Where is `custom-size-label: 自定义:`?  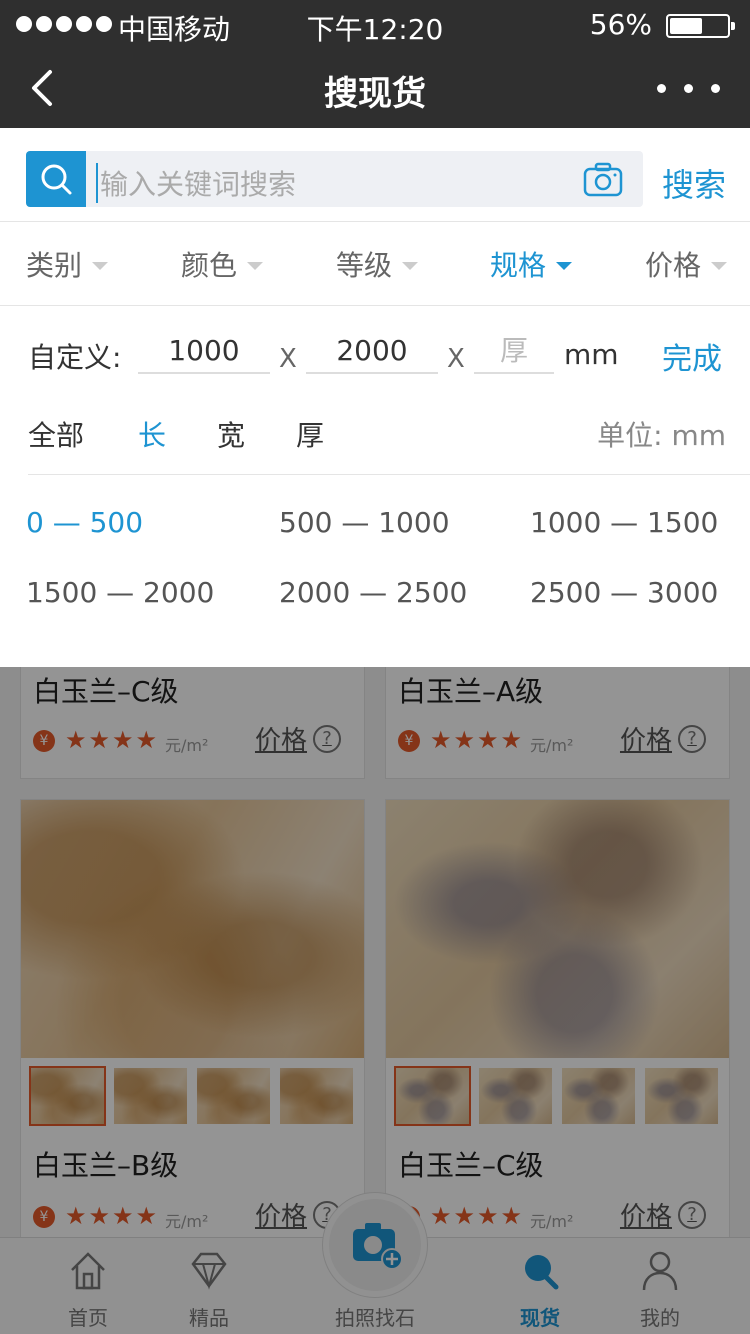
custom-size-label: 自定义: is located at coordinates (75, 357).